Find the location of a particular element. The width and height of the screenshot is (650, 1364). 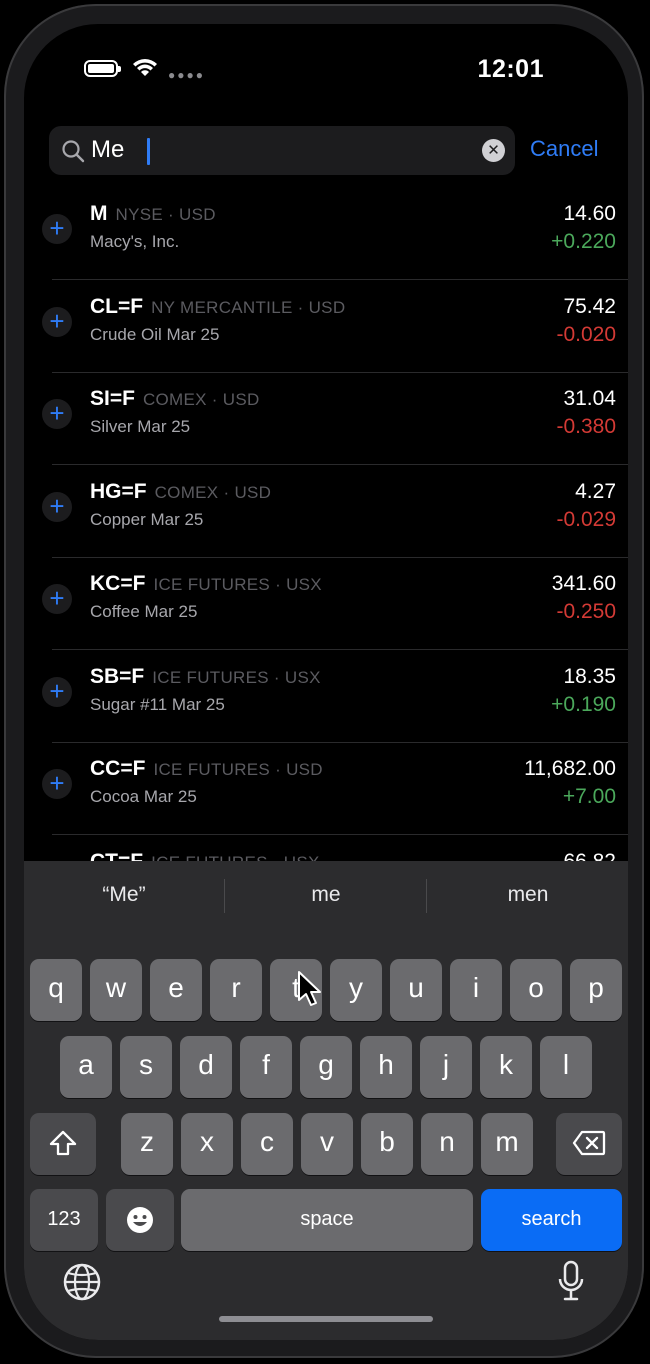

key-s: s is located at coordinates (146, 1067).